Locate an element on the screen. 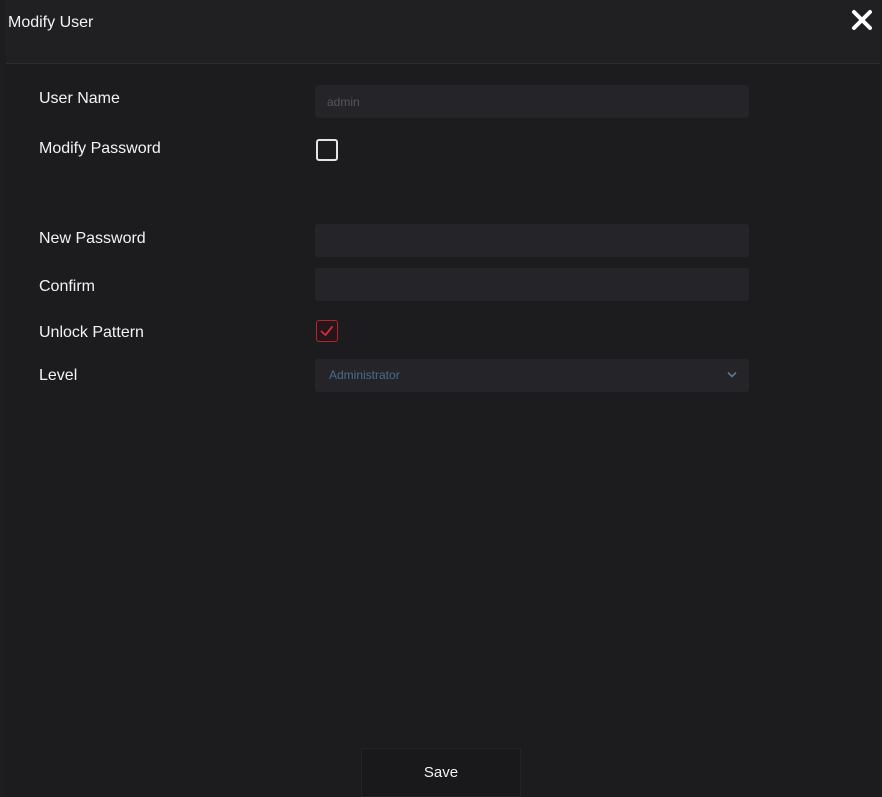  level-label: Level is located at coordinates (58, 375).